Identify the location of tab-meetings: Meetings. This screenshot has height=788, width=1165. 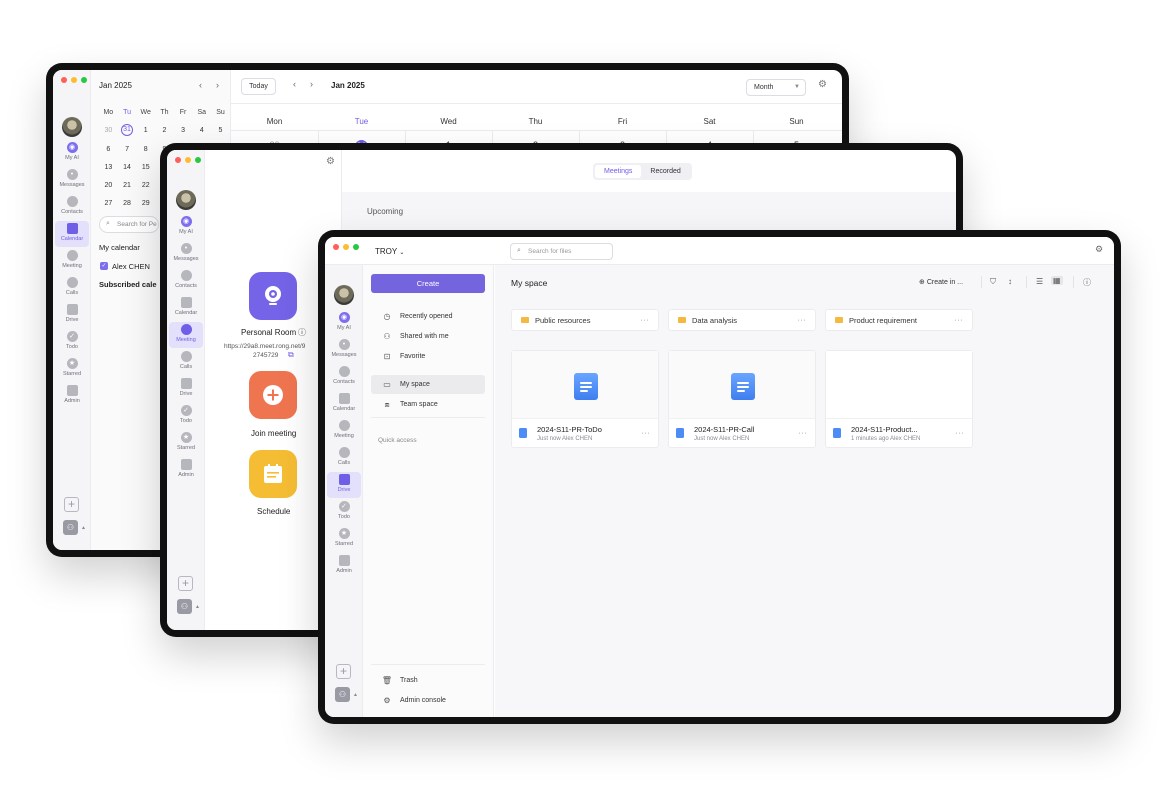
(618, 171).